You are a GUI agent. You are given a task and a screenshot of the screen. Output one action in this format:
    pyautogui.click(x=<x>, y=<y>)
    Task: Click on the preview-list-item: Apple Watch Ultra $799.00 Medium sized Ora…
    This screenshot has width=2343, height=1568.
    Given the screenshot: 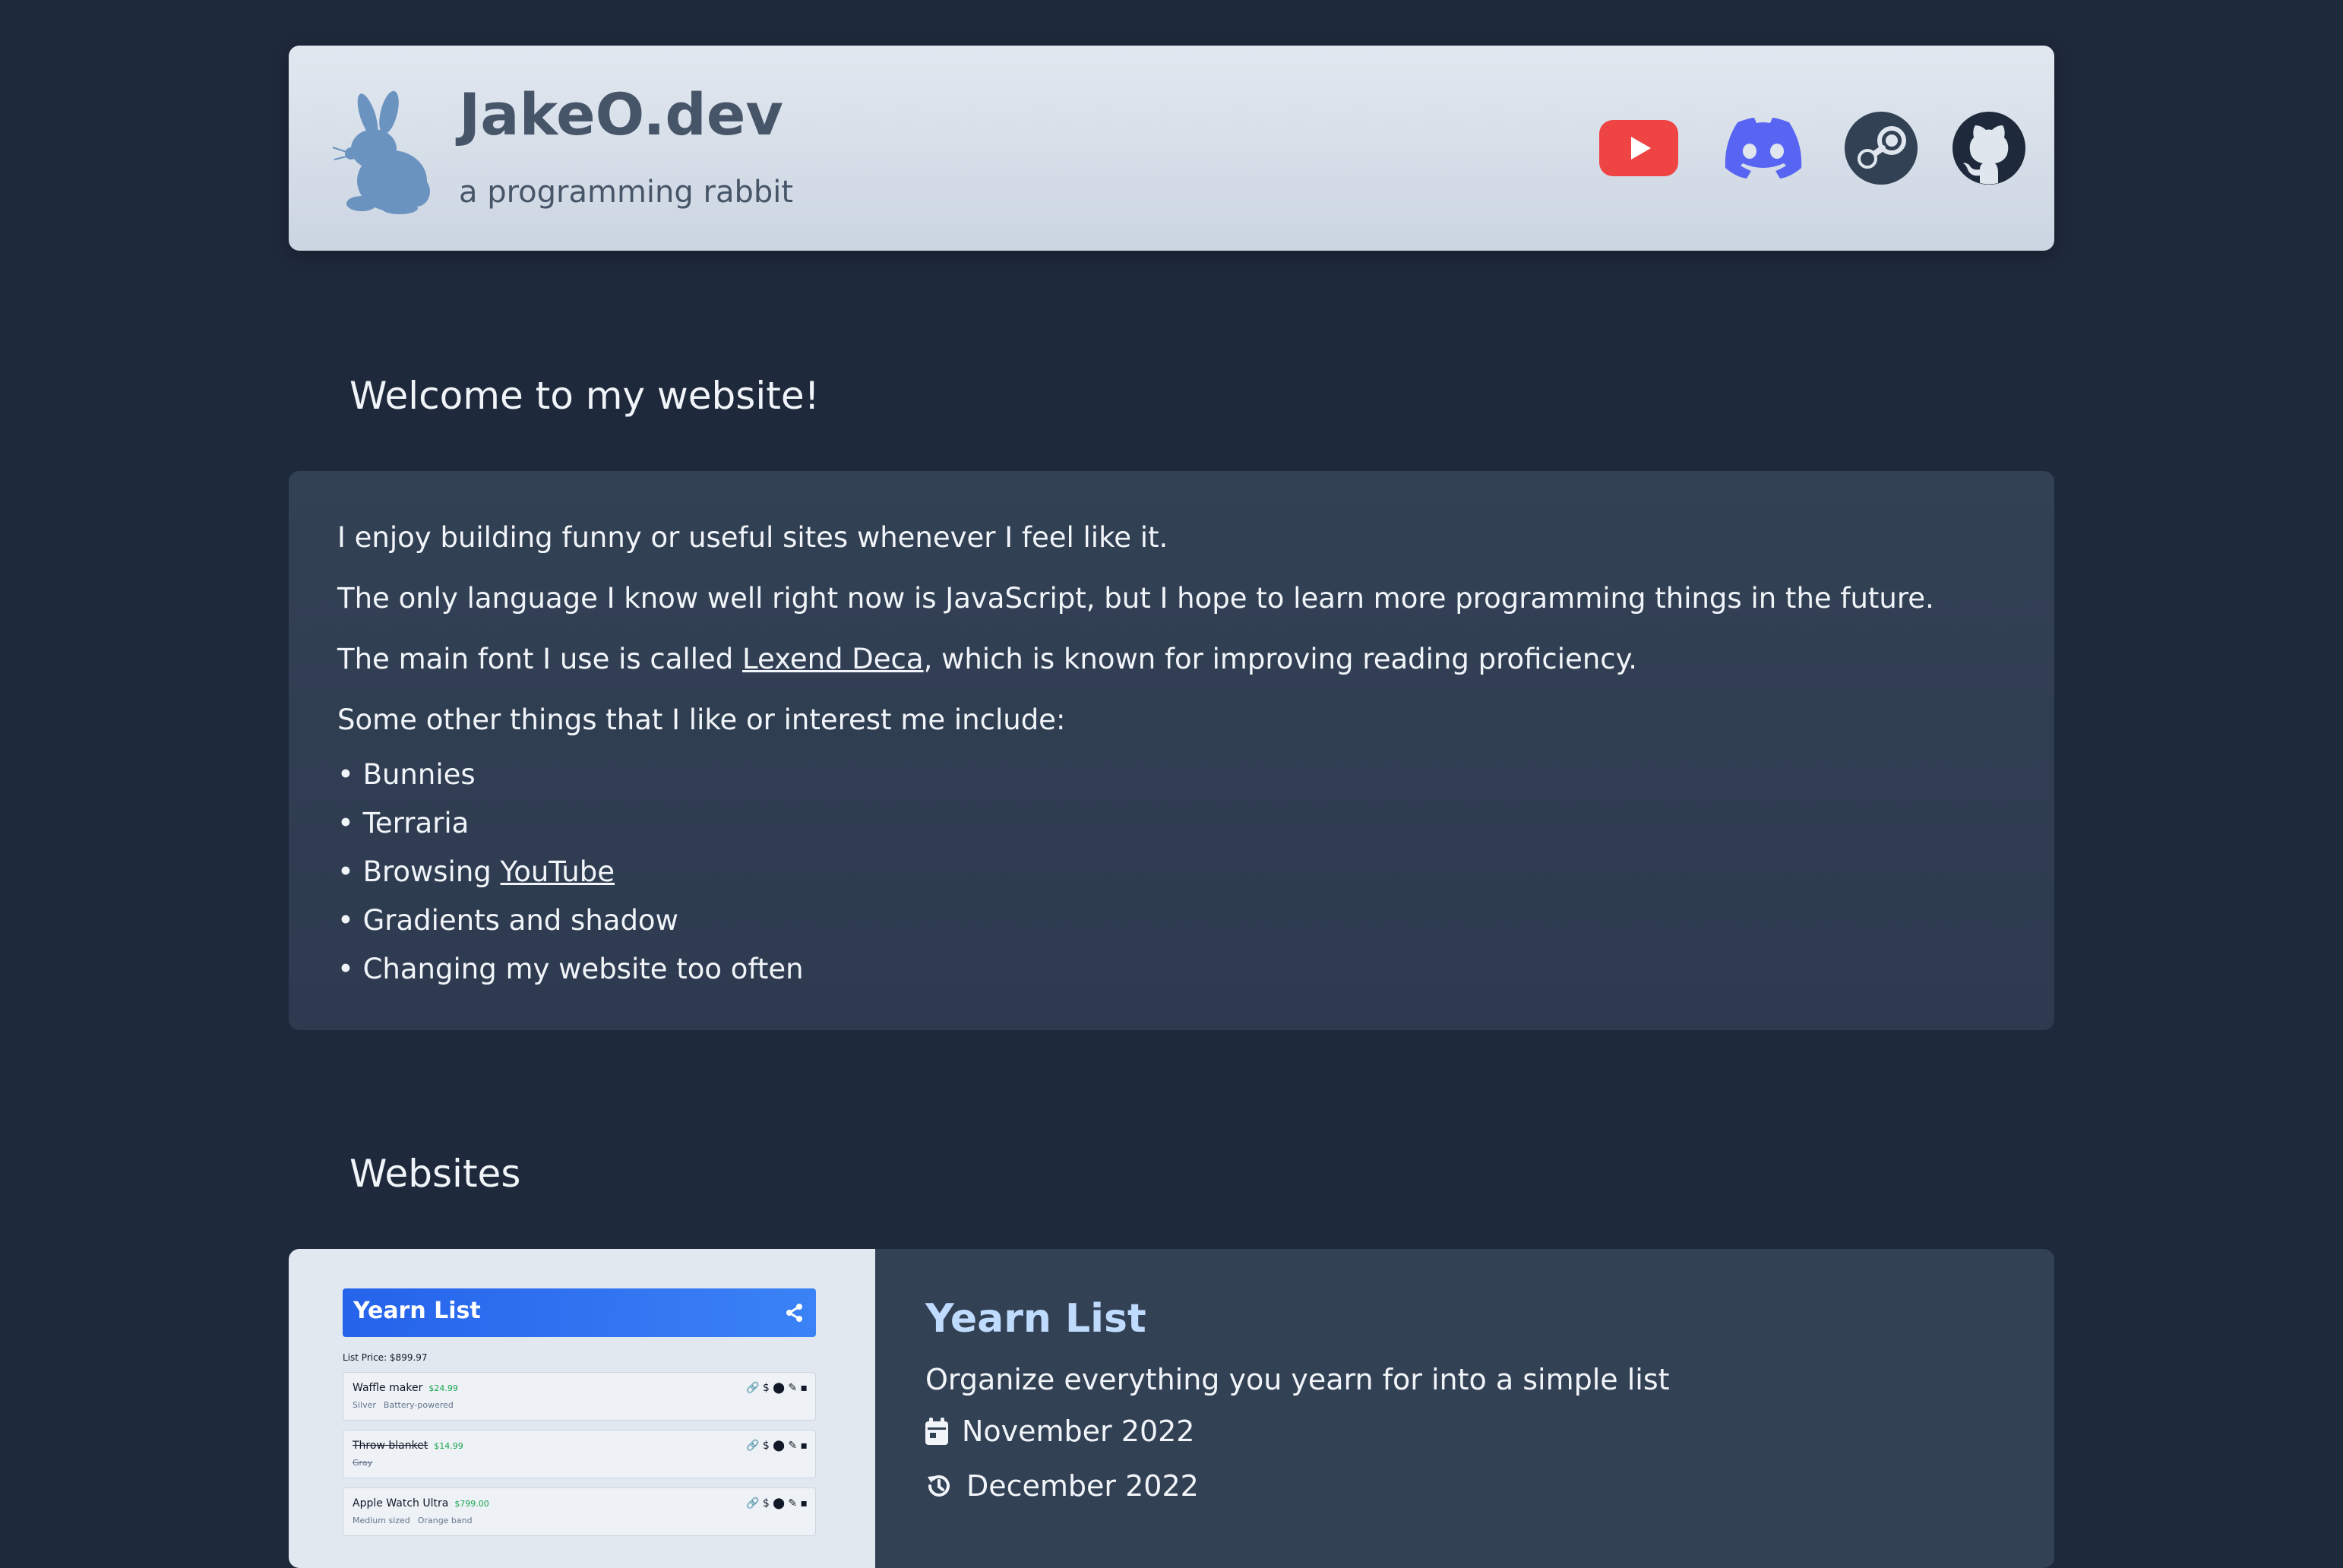 What is the action you would take?
    pyautogui.click(x=579, y=1511)
    